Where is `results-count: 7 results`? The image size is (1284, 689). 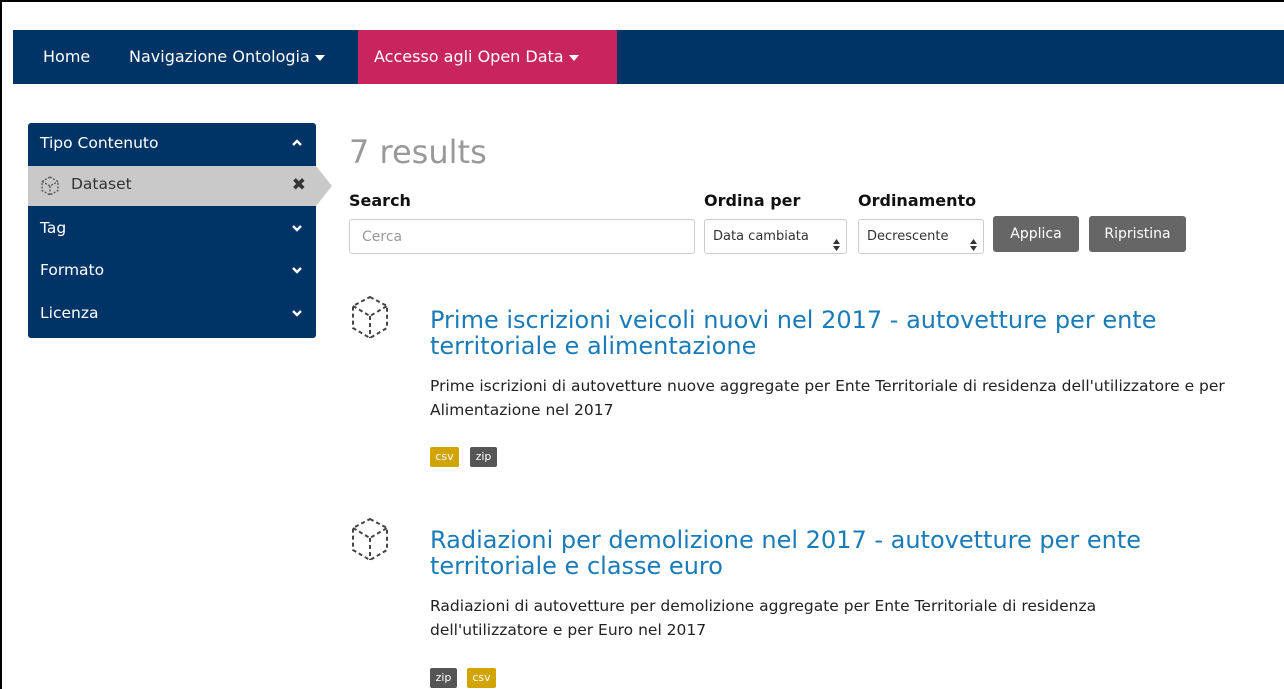 results-count: 7 results is located at coordinates (418, 152).